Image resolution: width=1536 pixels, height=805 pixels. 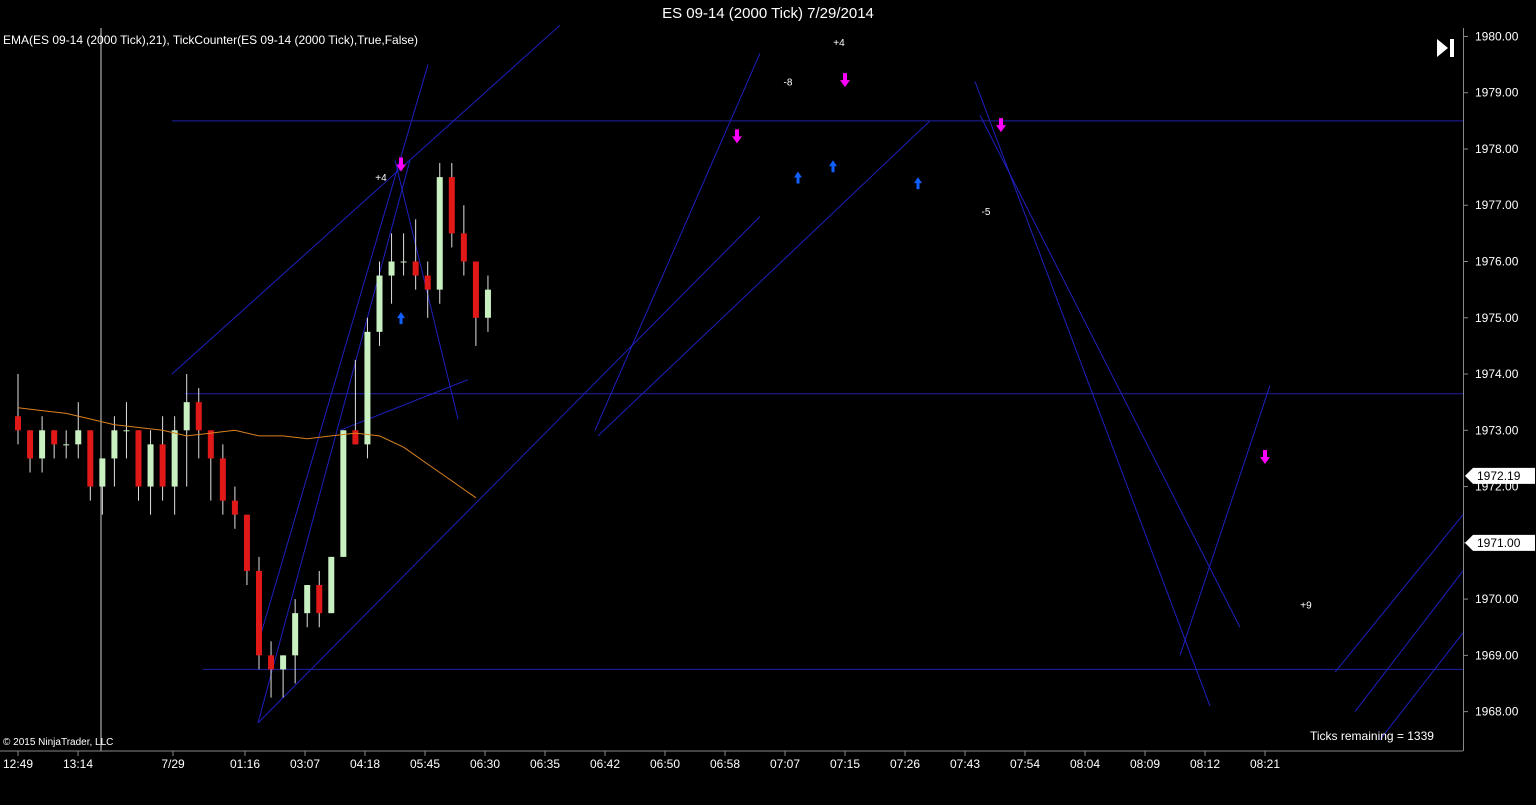 I want to click on y-tick-label: 1980.00, so click(x=1497, y=36).